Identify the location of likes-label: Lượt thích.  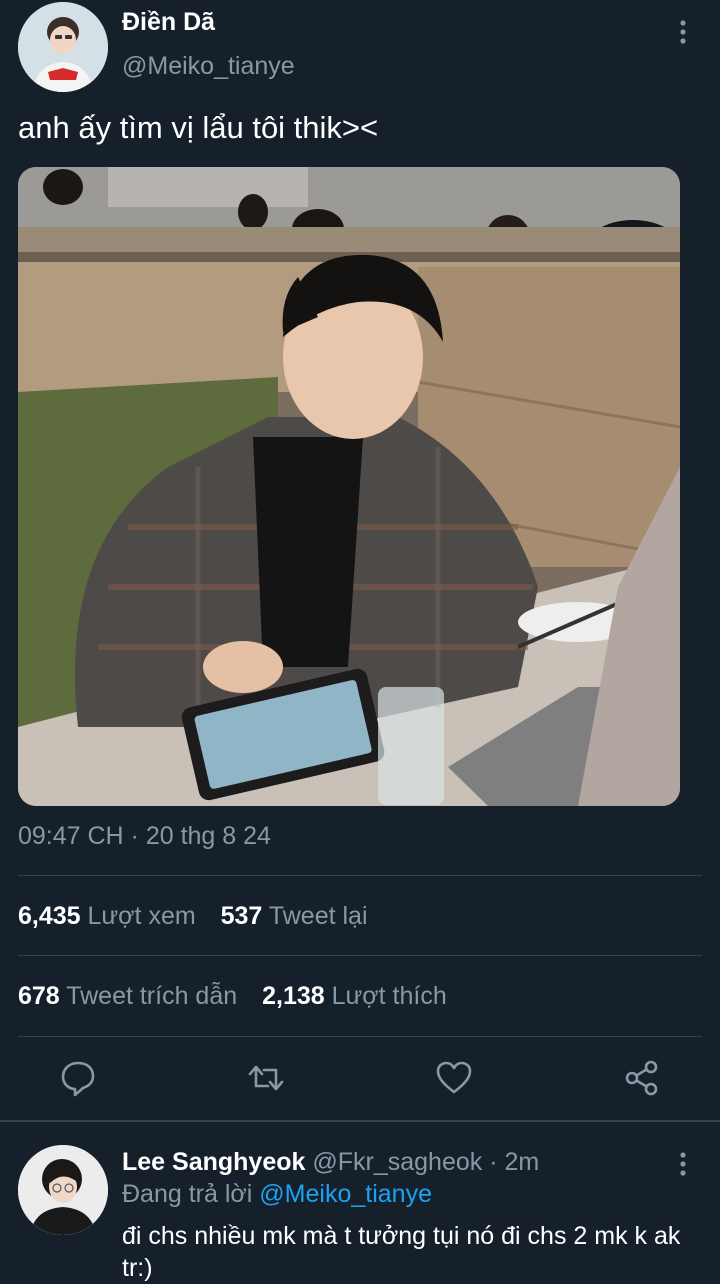
(389, 996).